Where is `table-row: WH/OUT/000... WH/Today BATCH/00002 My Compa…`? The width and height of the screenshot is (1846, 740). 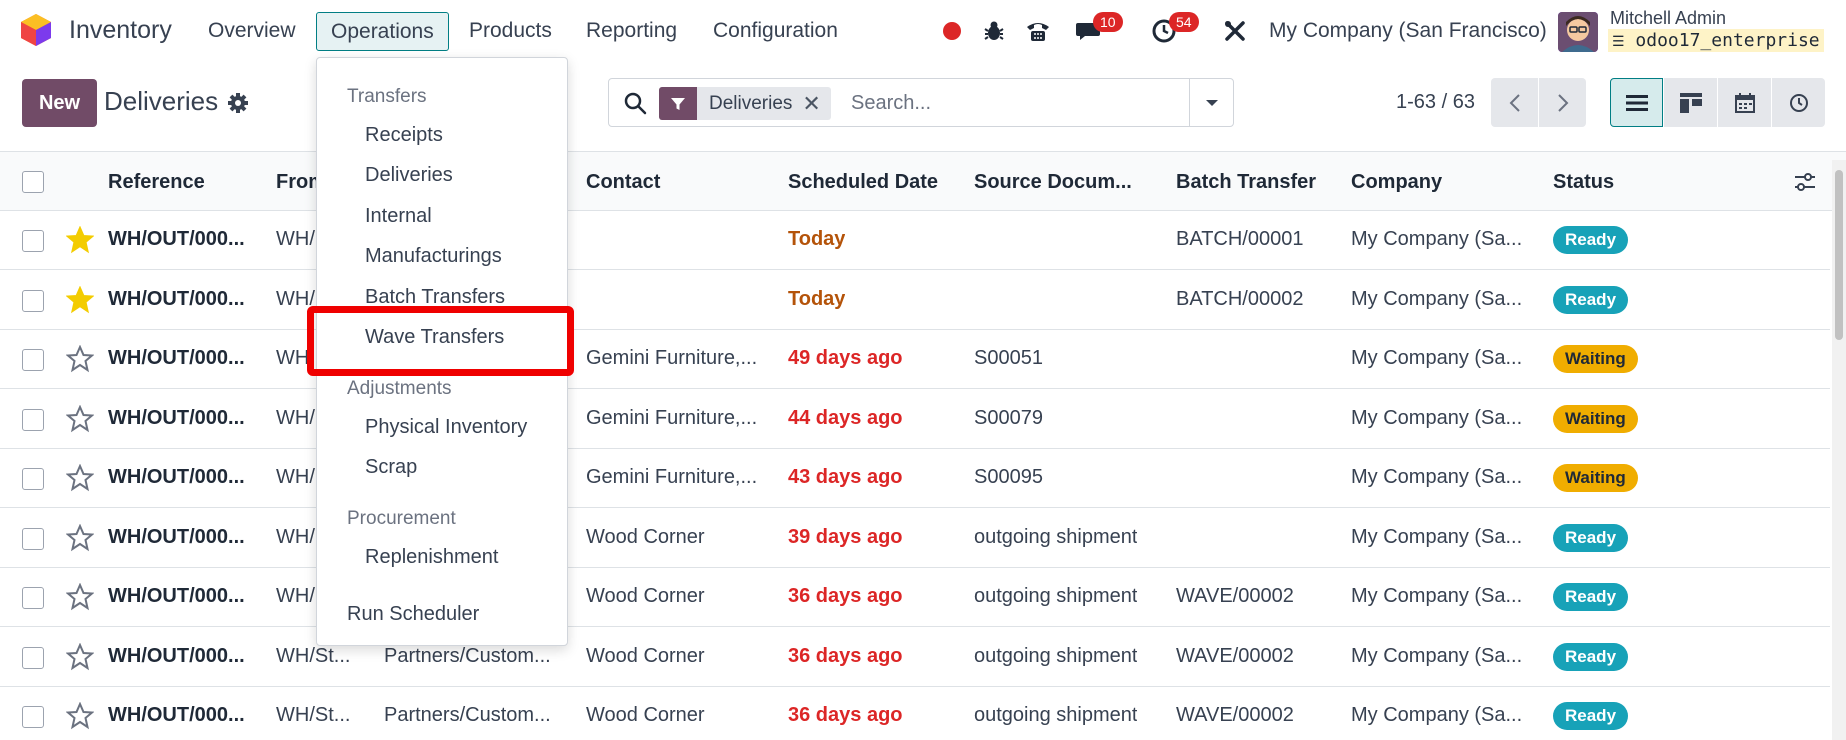
table-row: WH/OUT/000... WH/Today BATCH/00002 My Compa… is located at coordinates (915, 300).